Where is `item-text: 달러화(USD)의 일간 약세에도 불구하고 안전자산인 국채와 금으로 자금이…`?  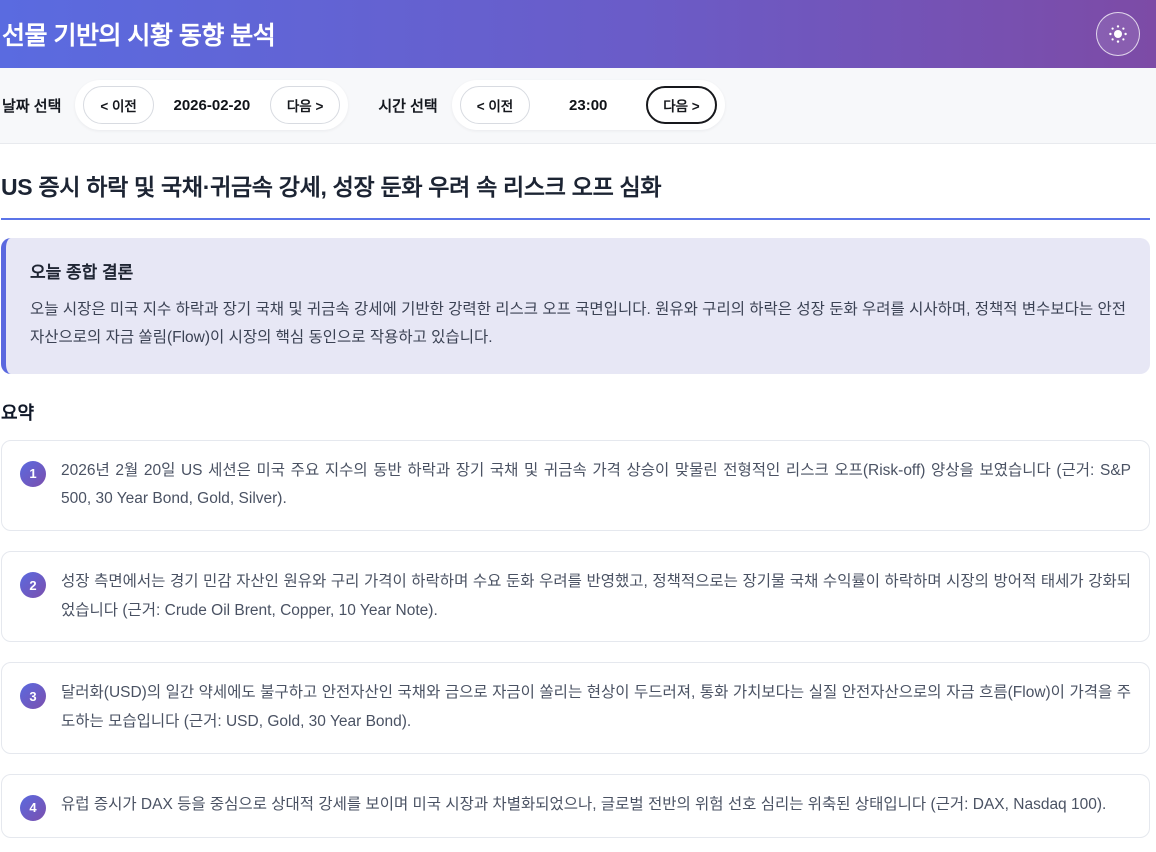 item-text: 달러화(USD)의 일간 약세에도 불구하고 안전자산인 국채와 금으로 자금이… is located at coordinates (596, 707).